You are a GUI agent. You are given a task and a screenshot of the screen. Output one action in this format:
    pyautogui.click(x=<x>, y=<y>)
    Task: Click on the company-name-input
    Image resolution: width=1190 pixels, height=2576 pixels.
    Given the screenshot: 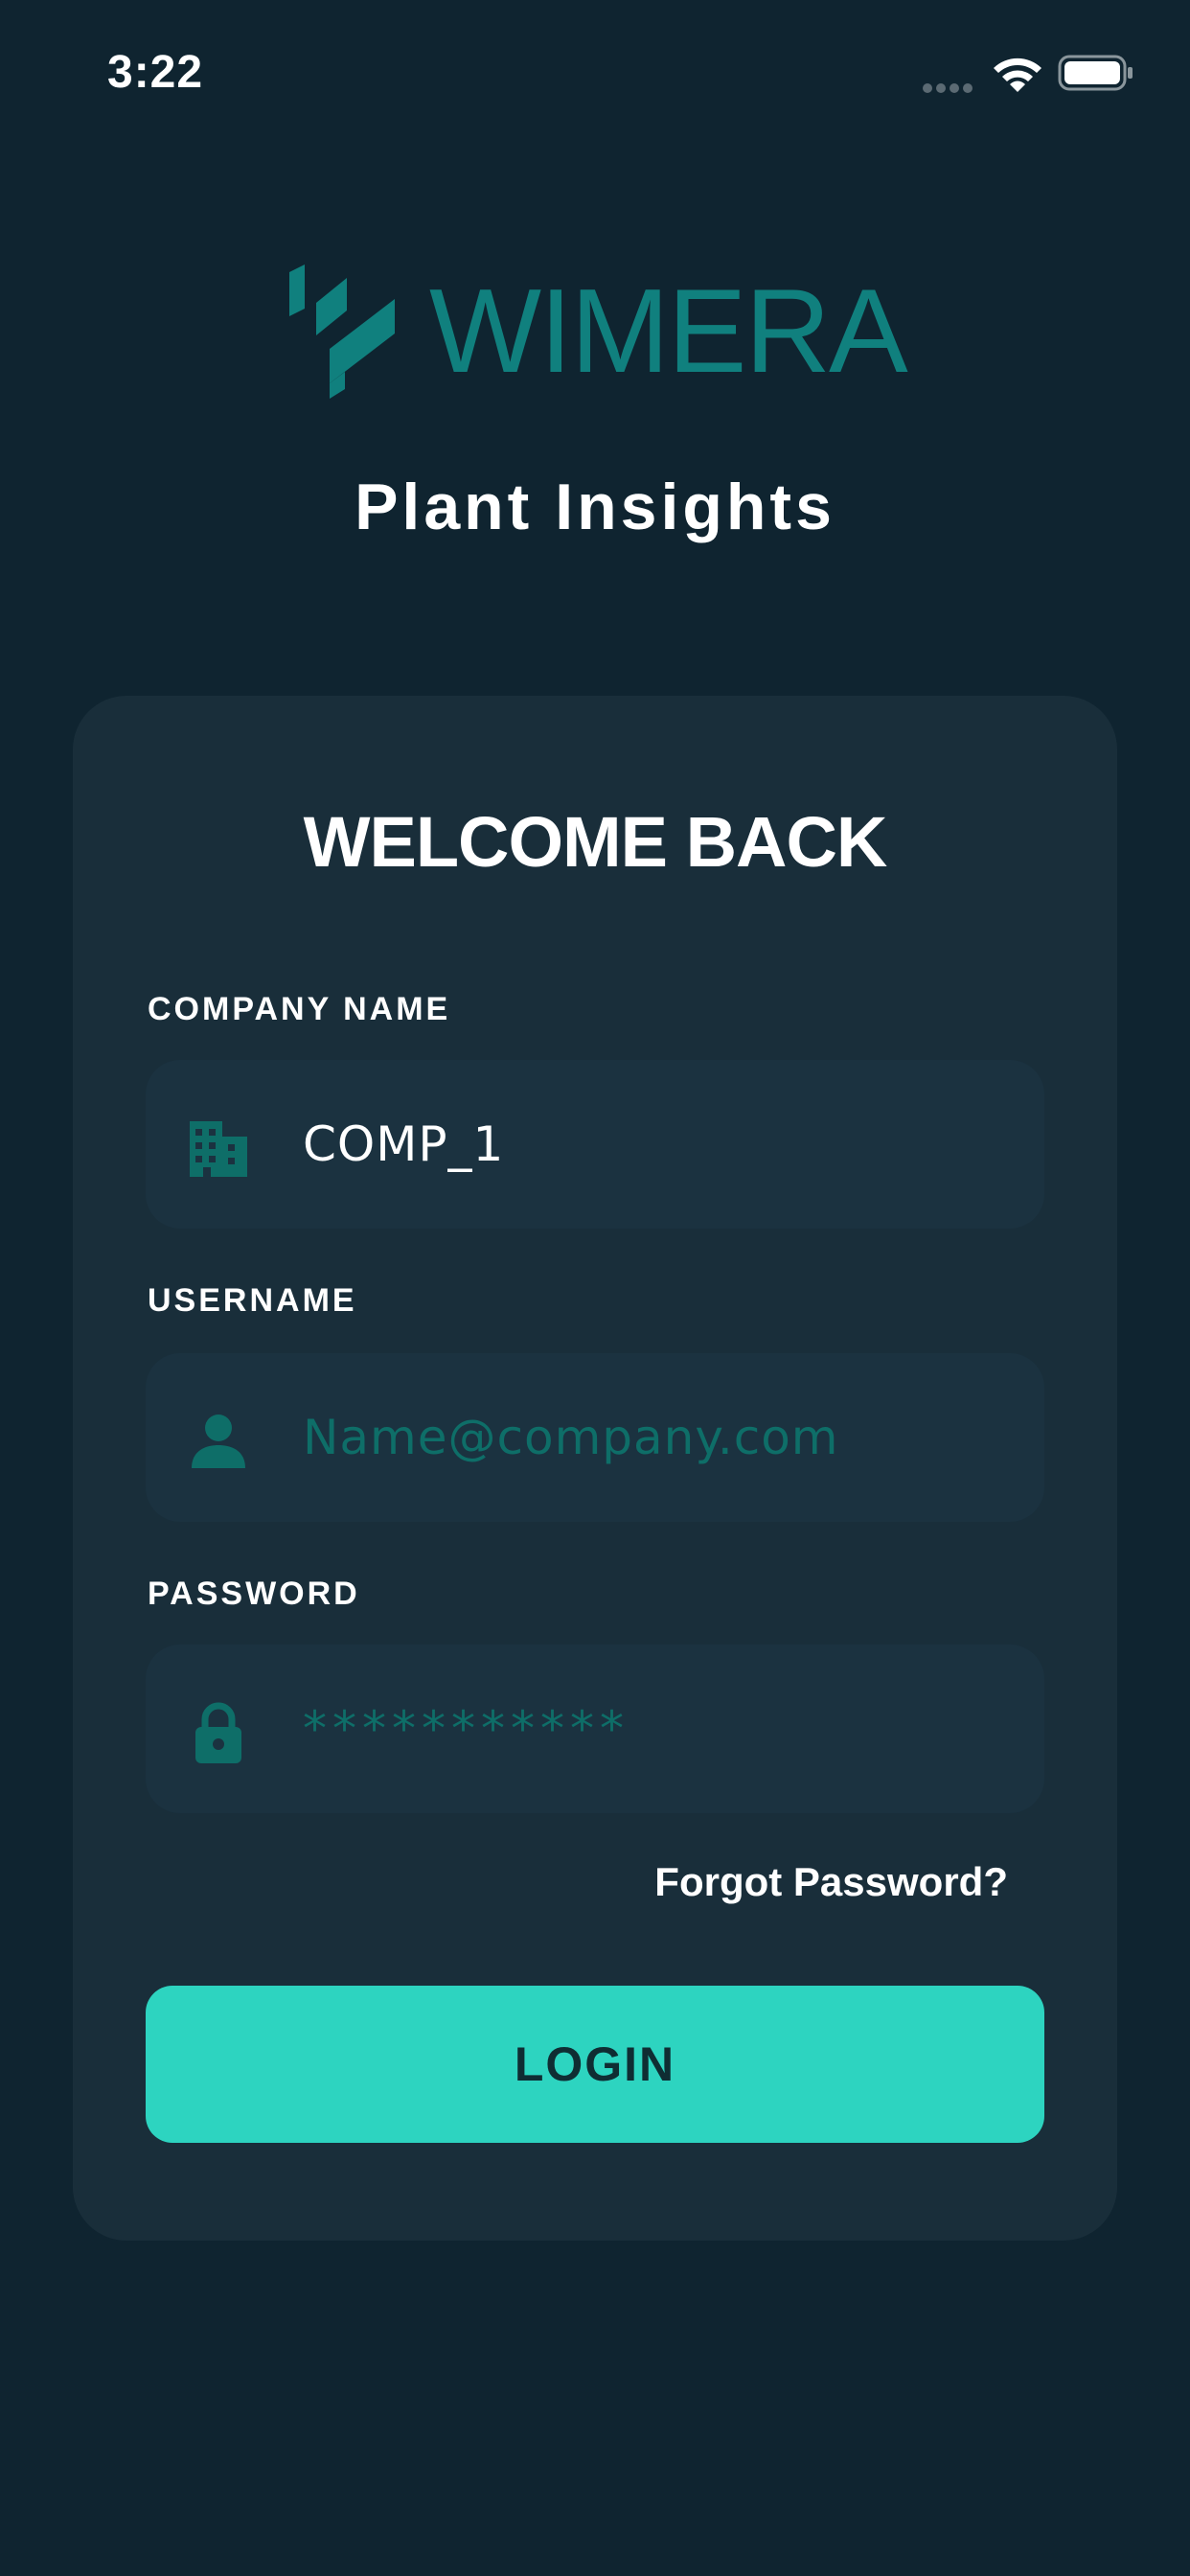 What is the action you would take?
    pyautogui.click(x=657, y=1144)
    